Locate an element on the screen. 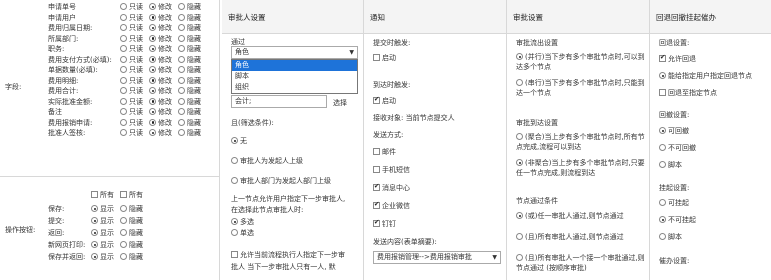 This screenshot has height=280, width=771. multi-option: 多选 is located at coordinates (242, 222).